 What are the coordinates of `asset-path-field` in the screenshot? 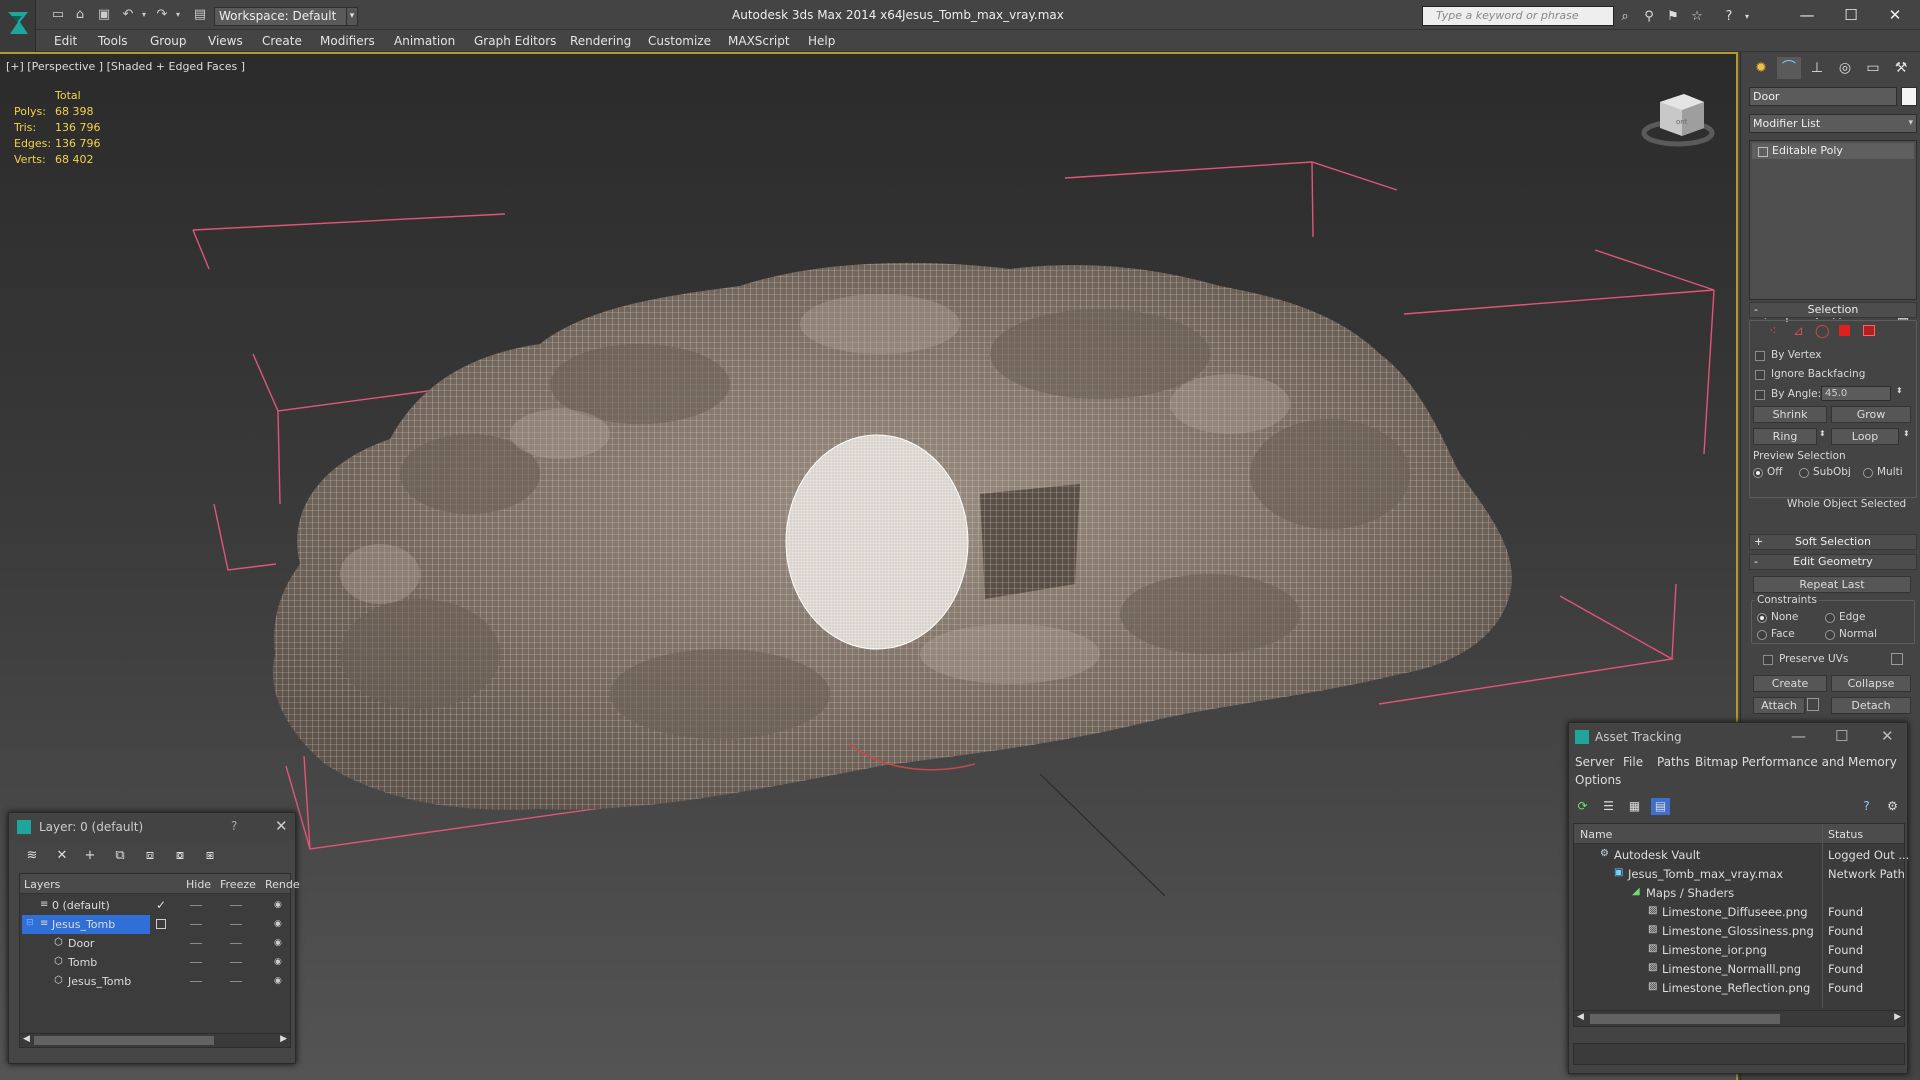 It's located at (1739, 1054).